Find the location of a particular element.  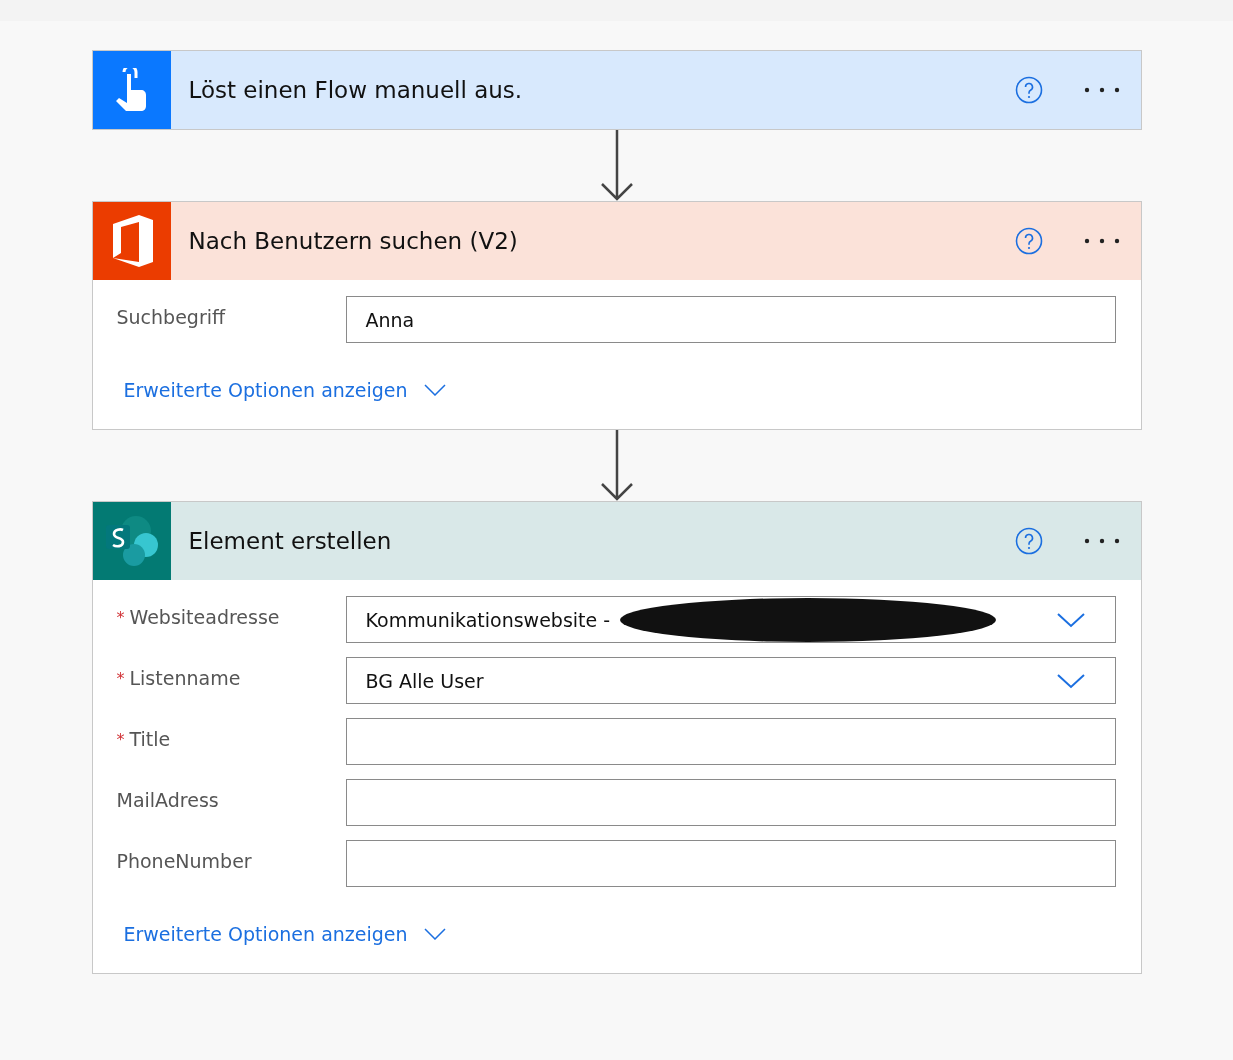

sharepoint-logo-icon is located at coordinates (131, 541).